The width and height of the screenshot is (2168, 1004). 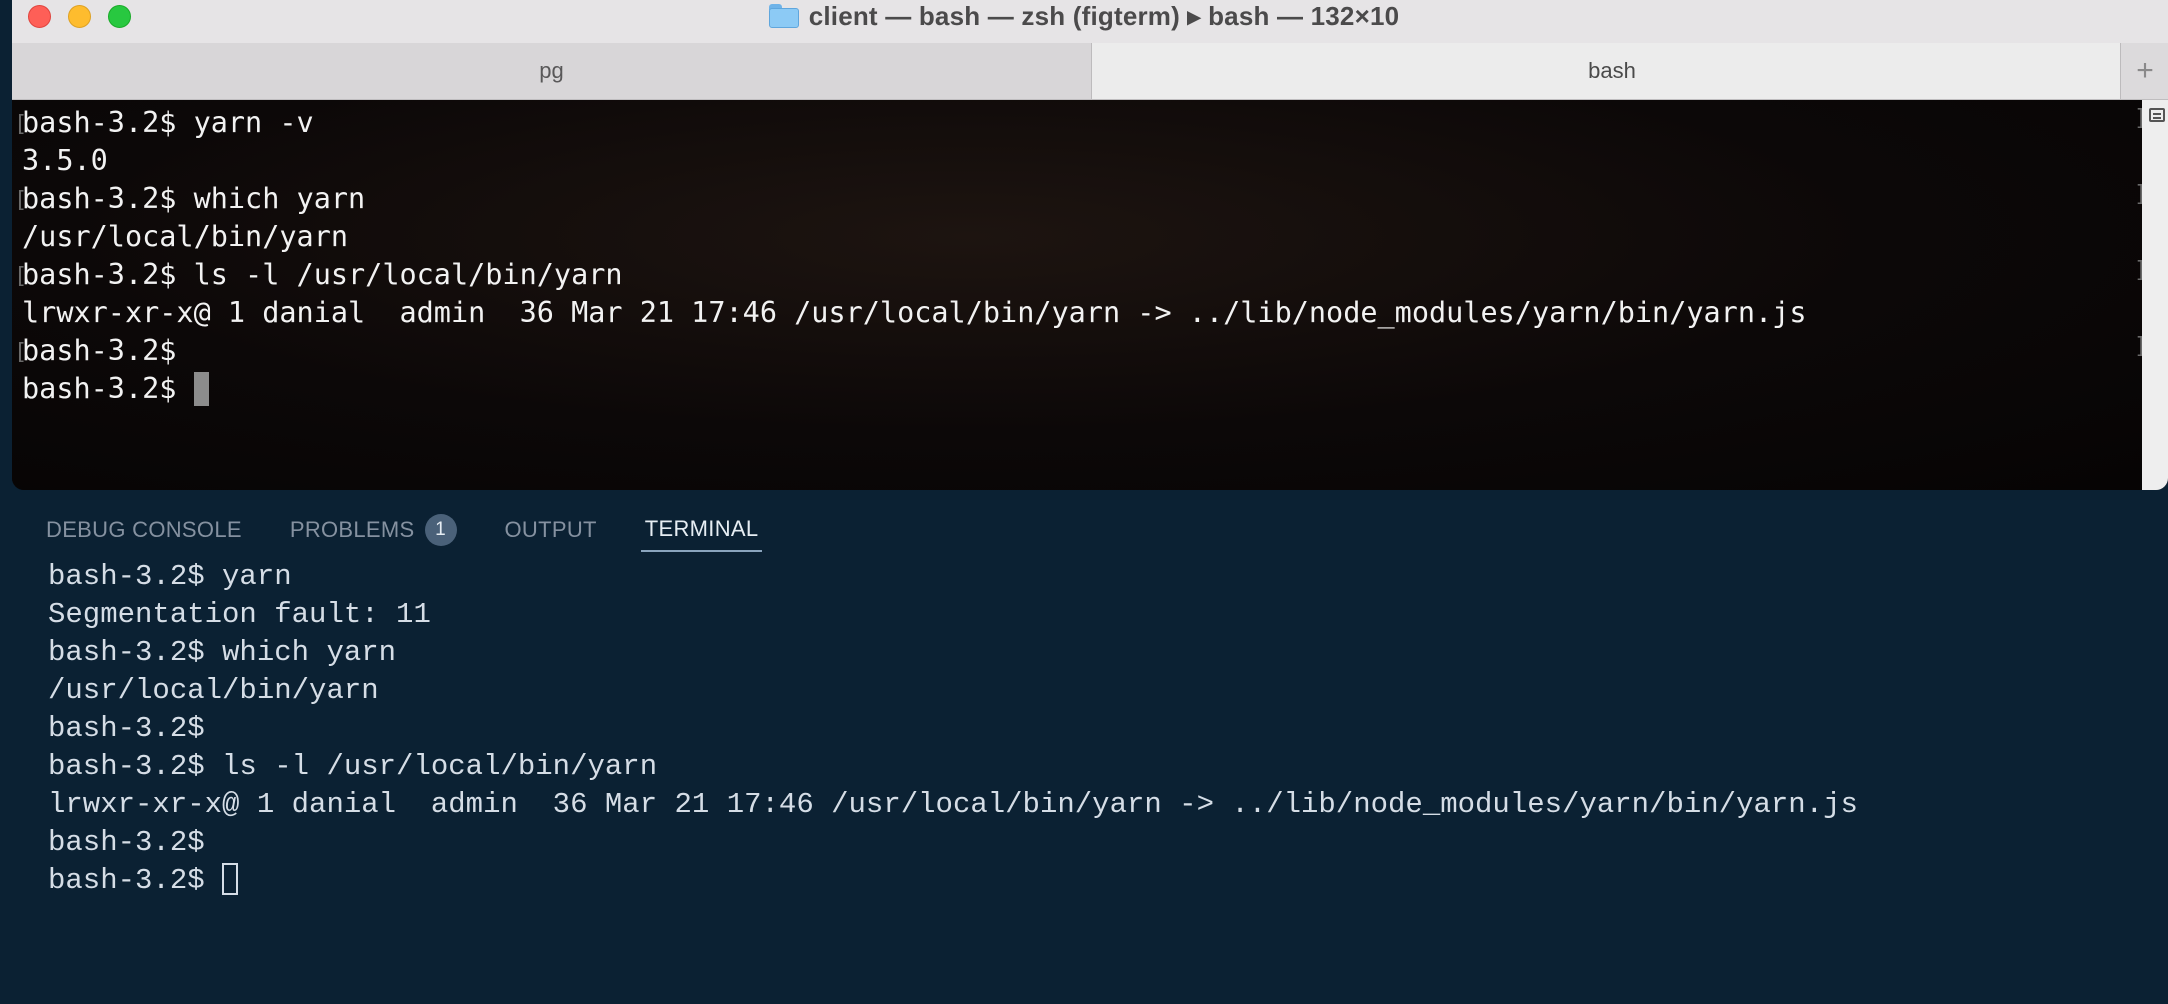 I want to click on terminal-line: Segmentation fault: 11, so click(x=239, y=614).